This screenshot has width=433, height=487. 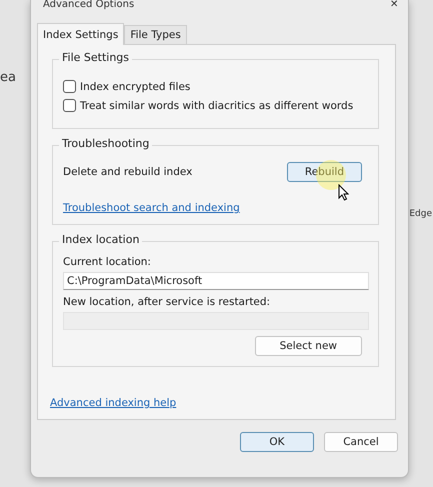 What do you see at coordinates (95, 57) in the screenshot?
I see `group-title: File Settings` at bounding box center [95, 57].